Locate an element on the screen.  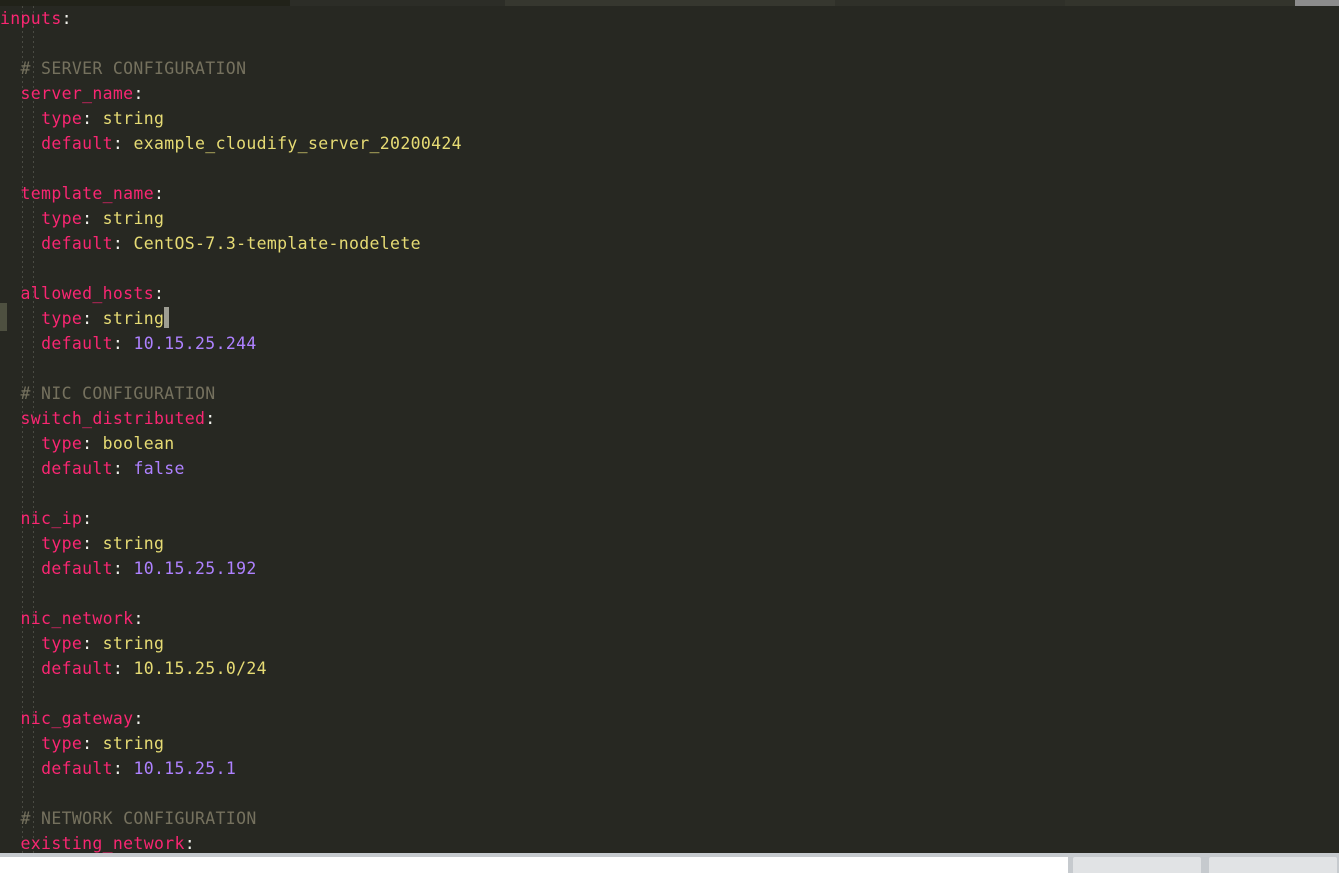
bottom-taskbar is located at coordinates (669, 863).